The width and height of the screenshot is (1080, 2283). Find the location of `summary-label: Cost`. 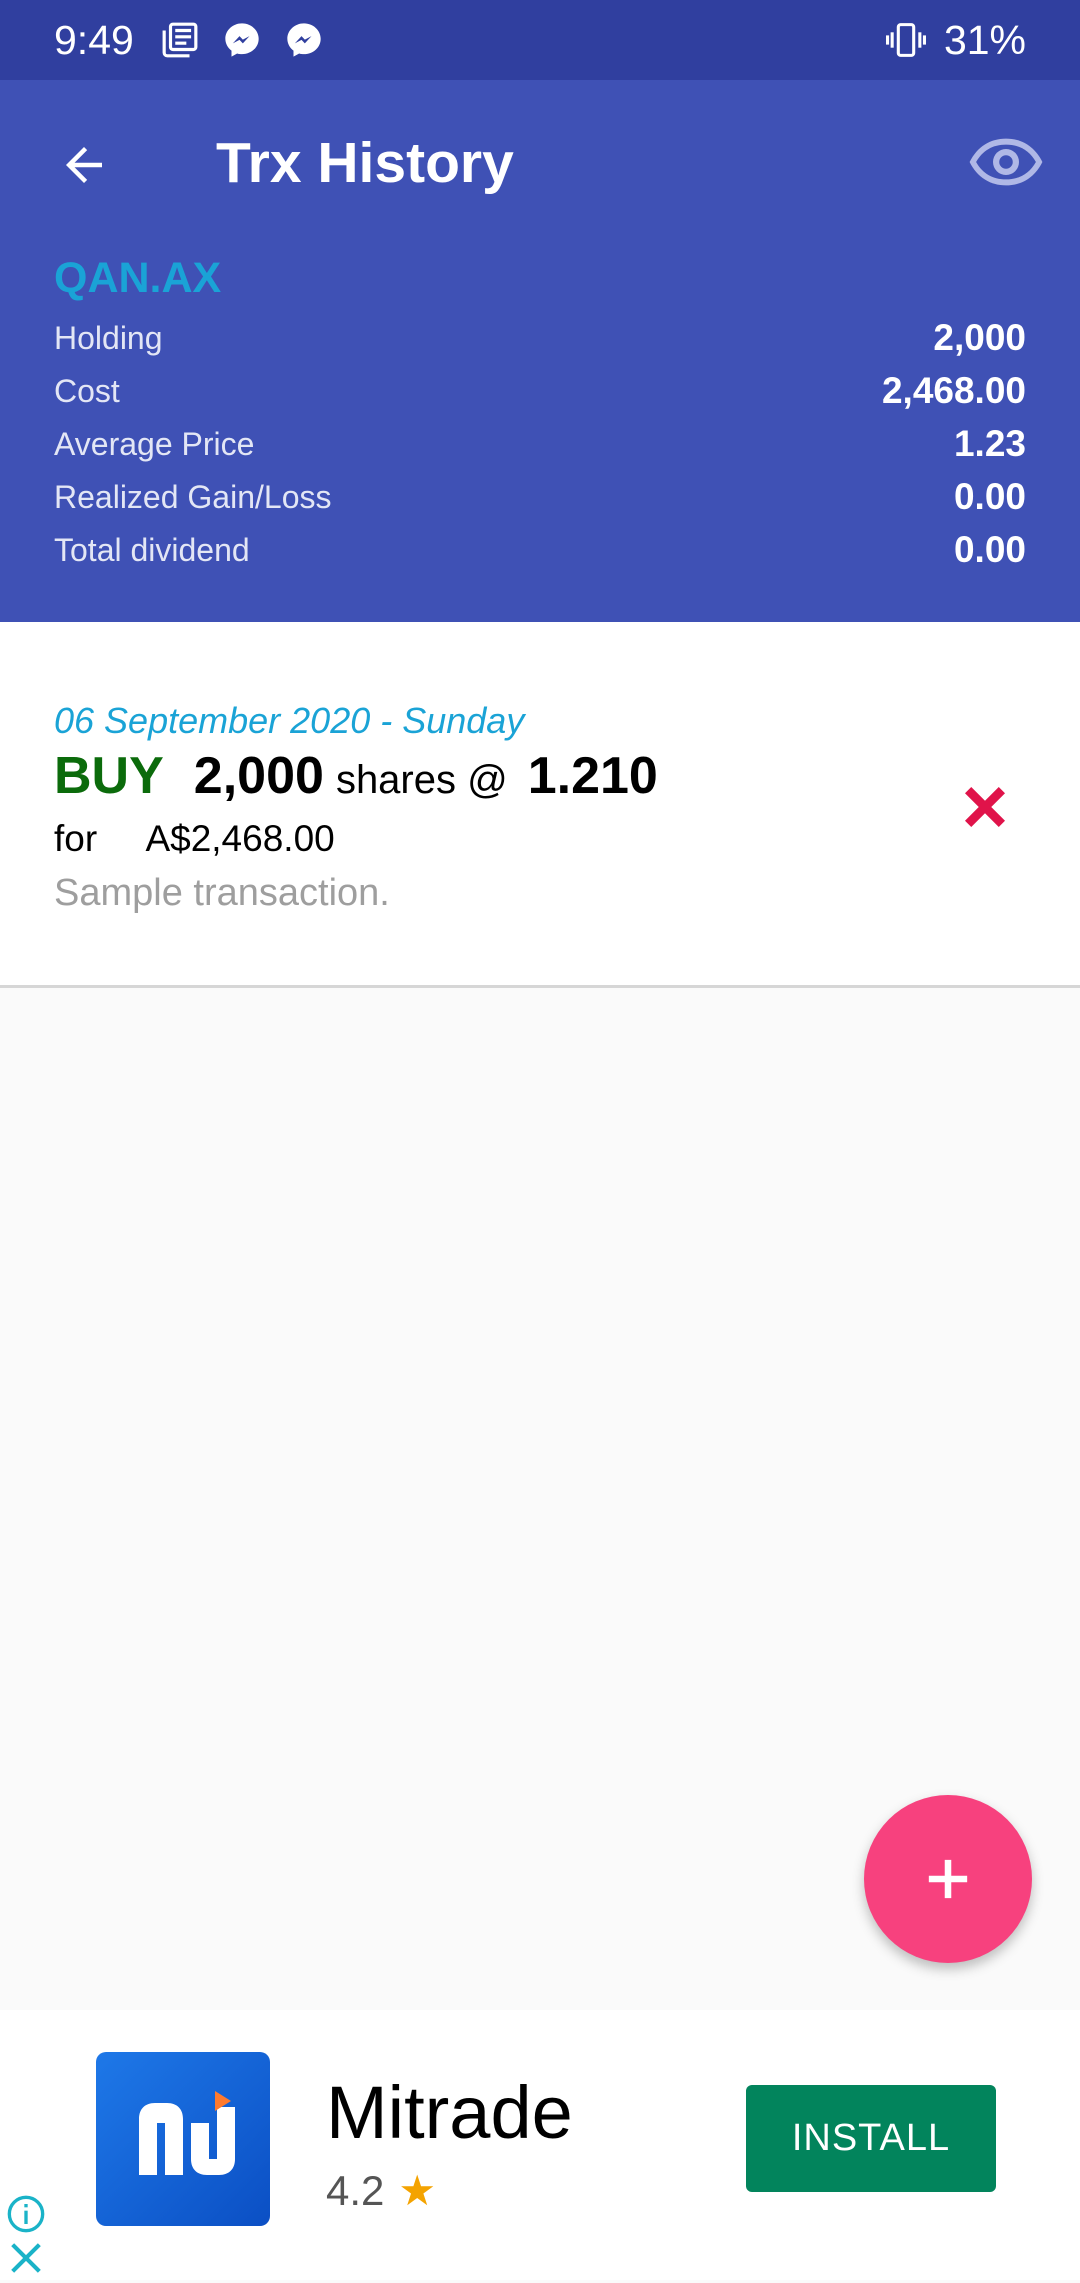

summary-label: Cost is located at coordinates (87, 390).